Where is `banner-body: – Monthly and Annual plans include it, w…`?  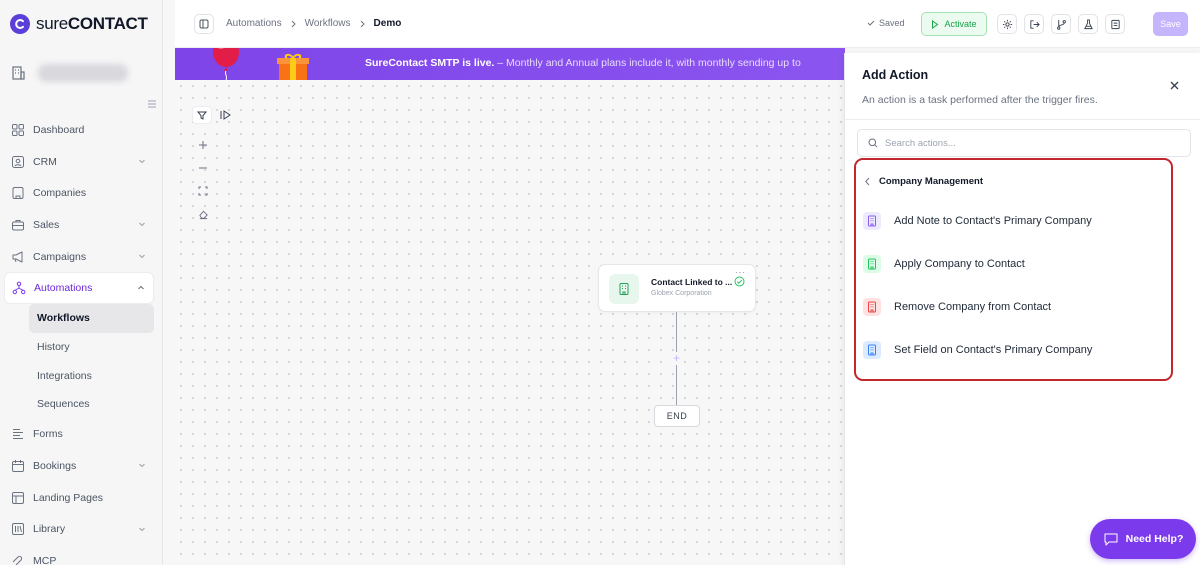 banner-body: – Monthly and Annual plans include it, w… is located at coordinates (647, 63).